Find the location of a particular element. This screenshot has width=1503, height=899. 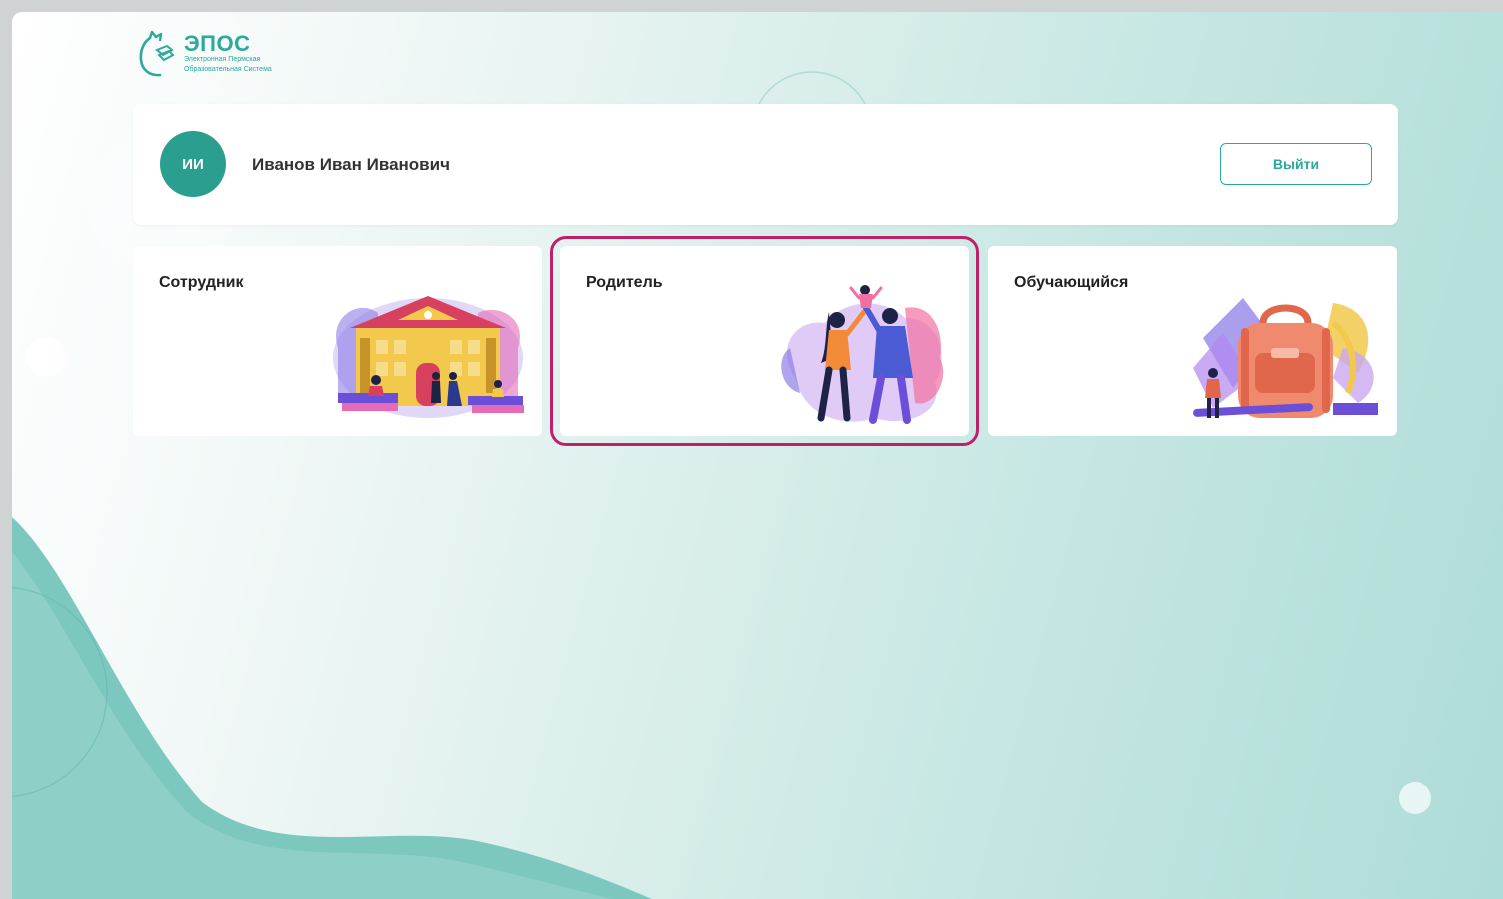

role-title: Родитель is located at coordinates (624, 282).